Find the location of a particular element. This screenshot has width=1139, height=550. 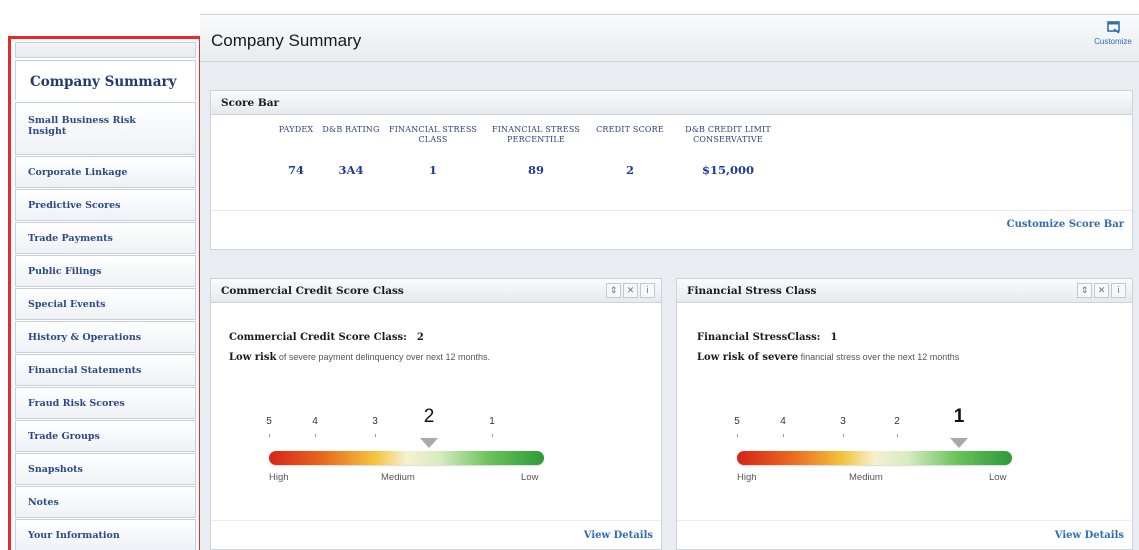

score-label: D&B RATING is located at coordinates (351, 129).